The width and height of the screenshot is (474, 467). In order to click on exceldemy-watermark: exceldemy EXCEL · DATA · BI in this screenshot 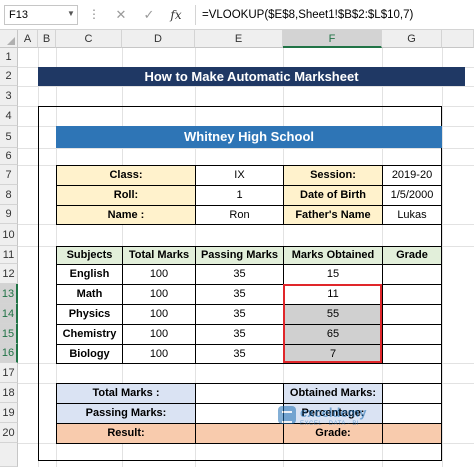, I will do `click(333, 419)`.